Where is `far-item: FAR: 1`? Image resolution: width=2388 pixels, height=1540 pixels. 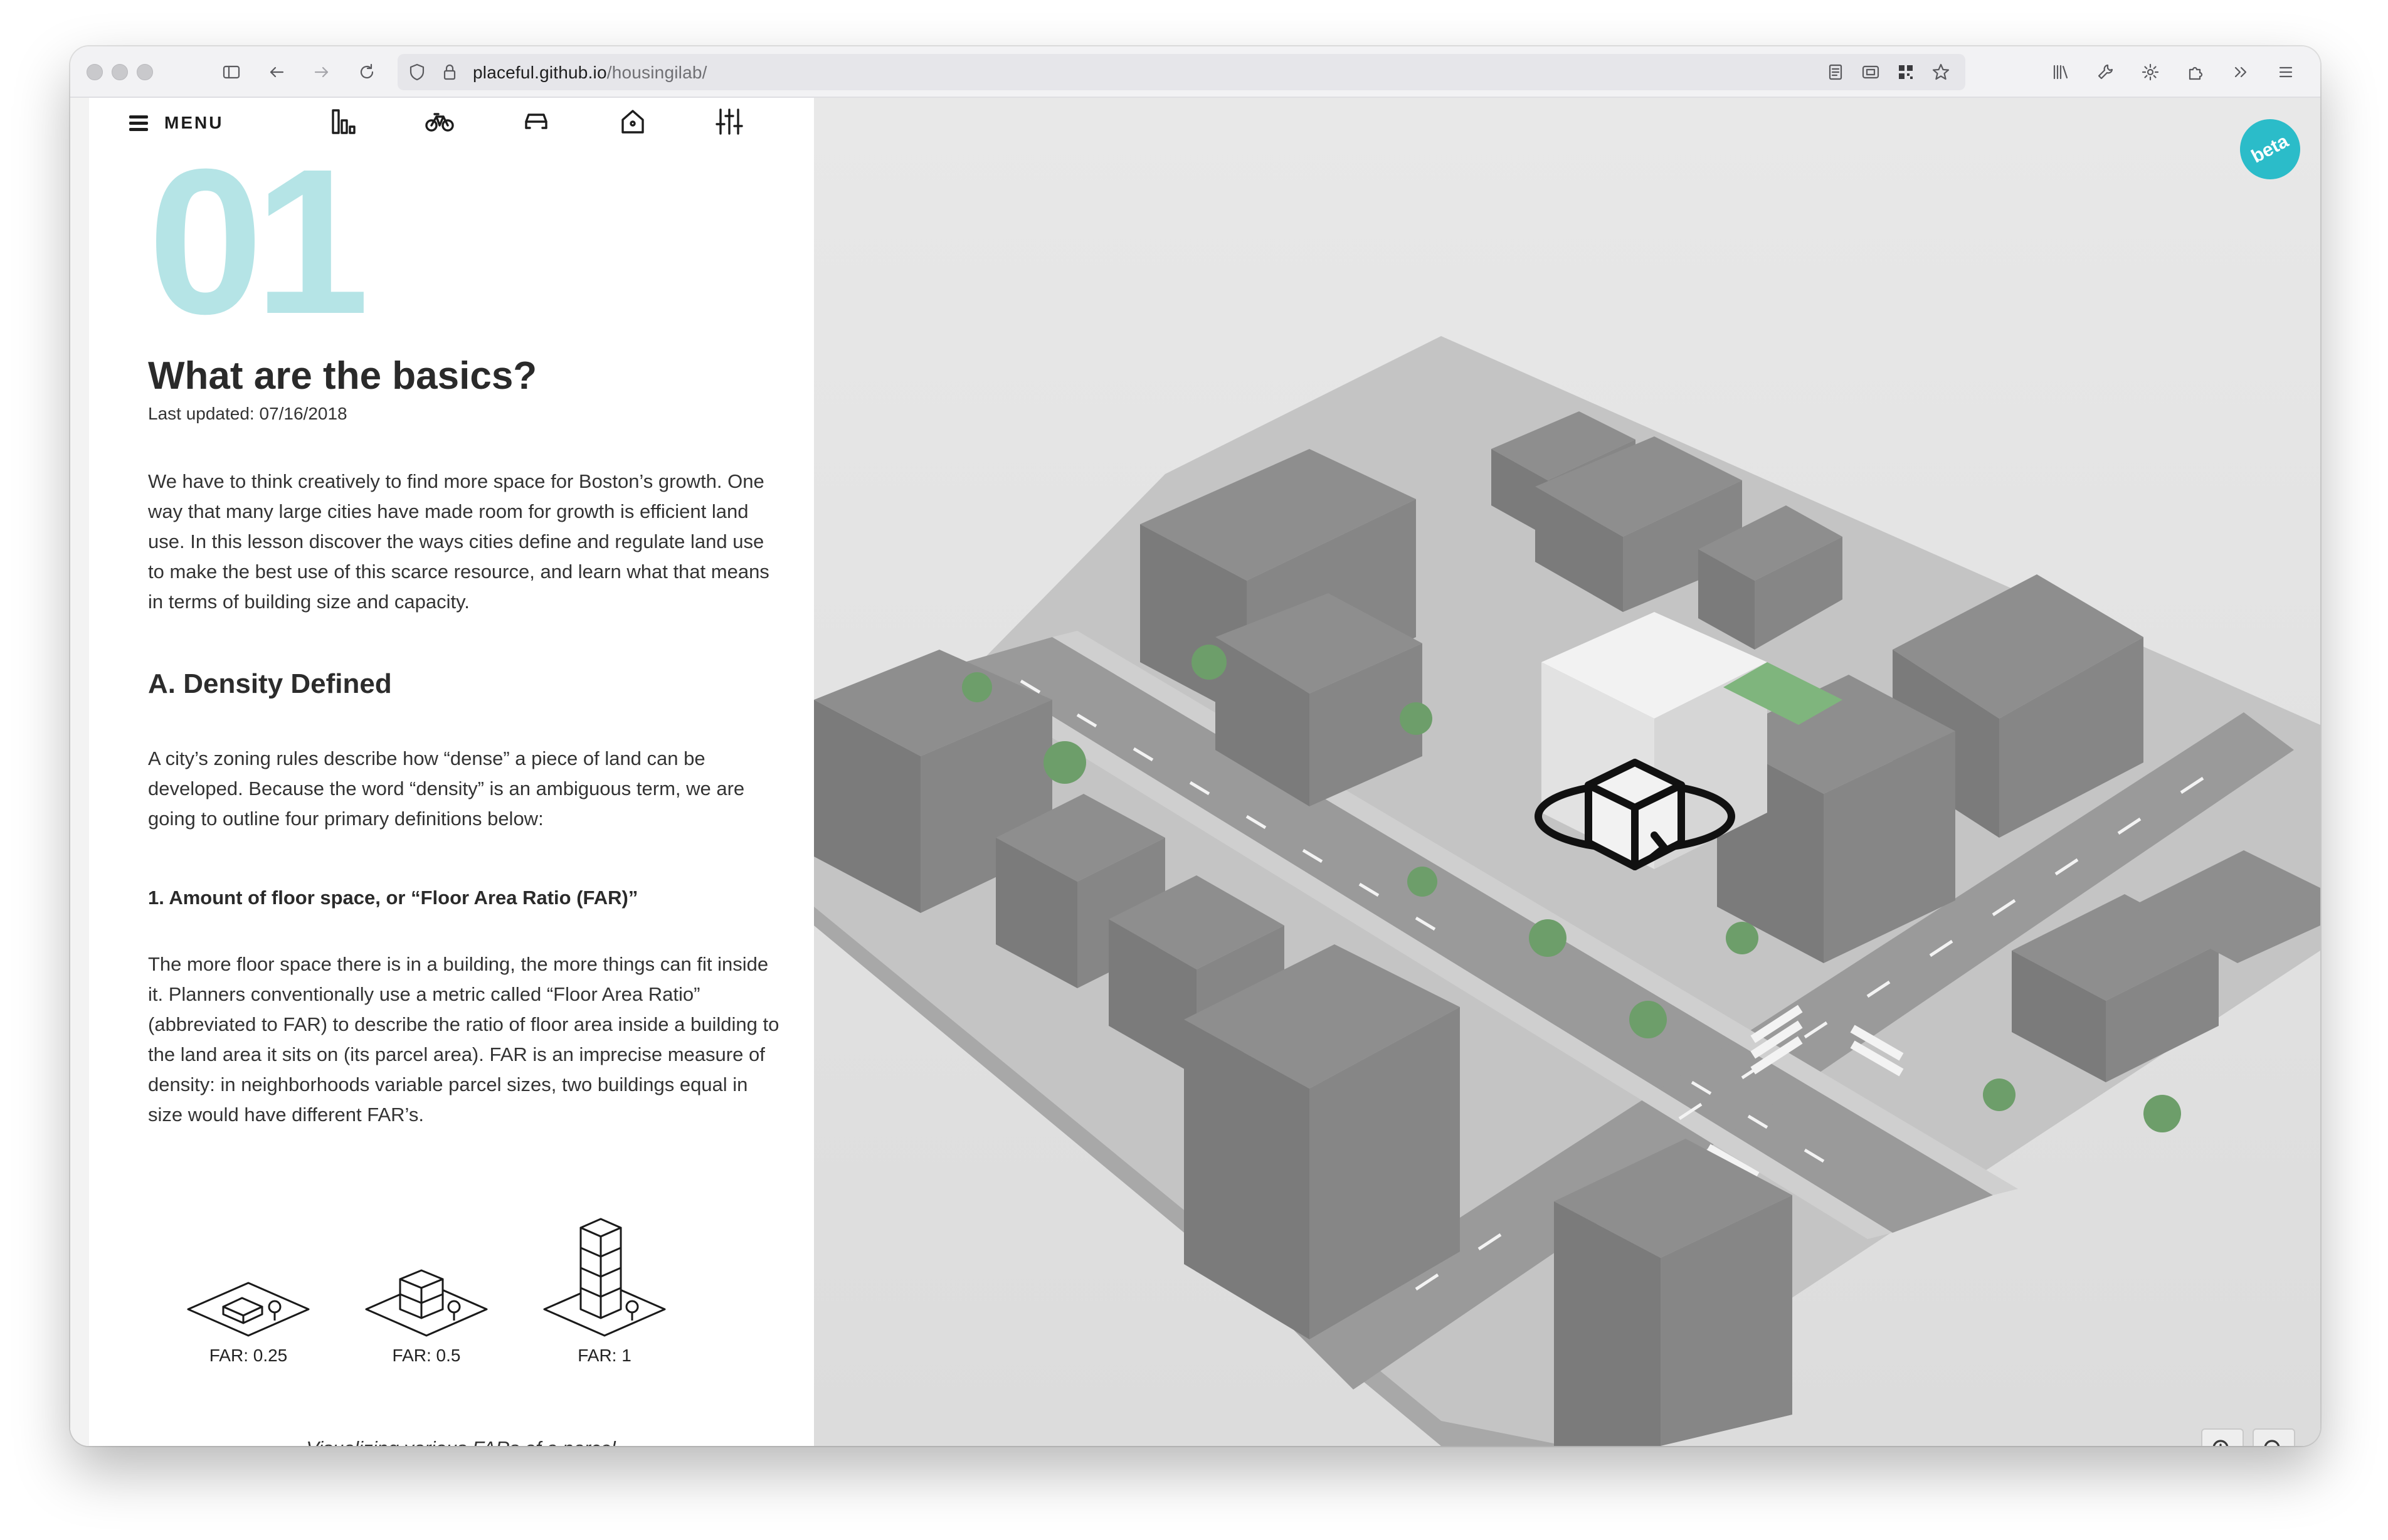 far-item: FAR: 1 is located at coordinates (604, 1291).